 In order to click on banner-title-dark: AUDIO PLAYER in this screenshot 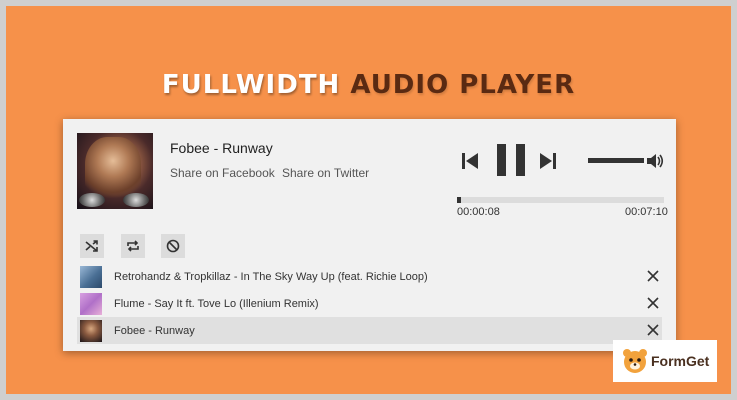, I will do `click(463, 85)`.